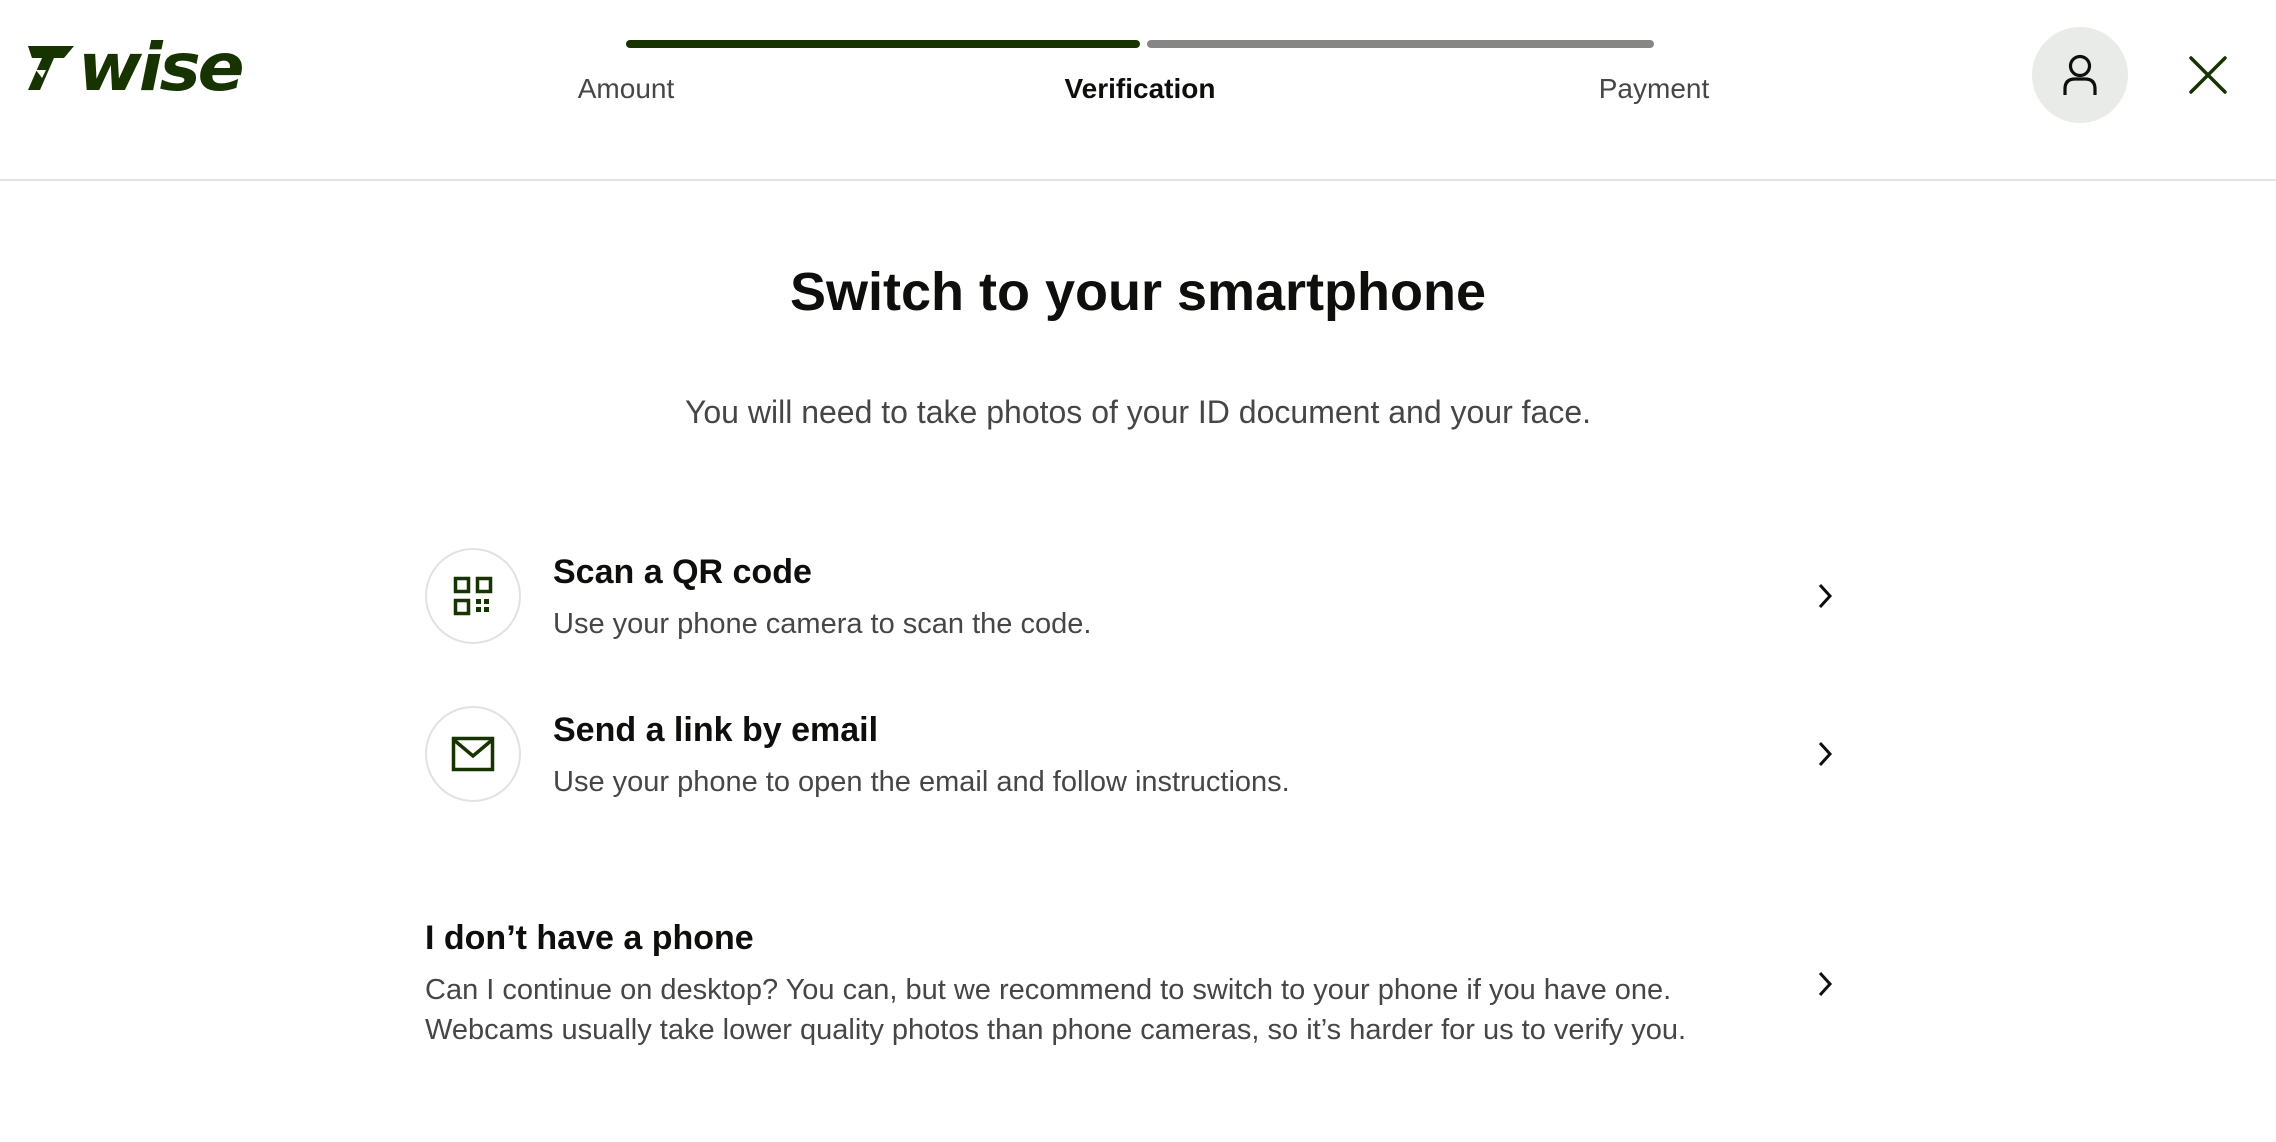 The image size is (2276, 1142). I want to click on qr-code-icon, so click(473, 596).